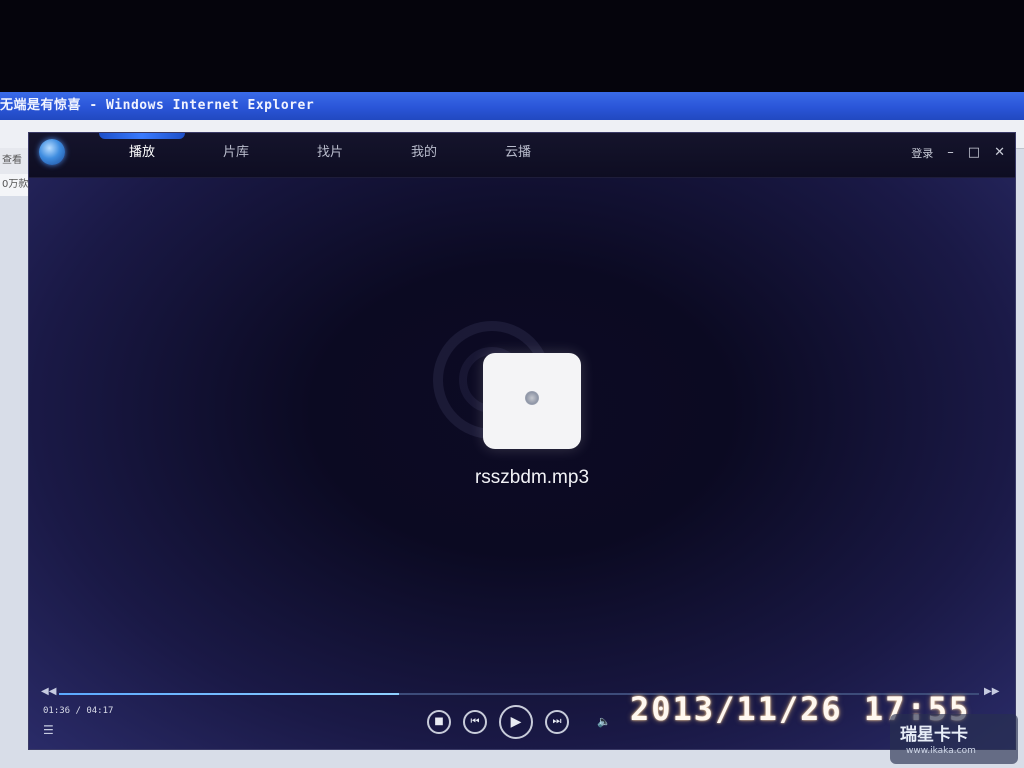 This screenshot has width=1024, height=768. What do you see at coordinates (157, 105) in the screenshot?
I see `ie-window-title: 无端是有惊喜 - Windows Internet Explorer` at bounding box center [157, 105].